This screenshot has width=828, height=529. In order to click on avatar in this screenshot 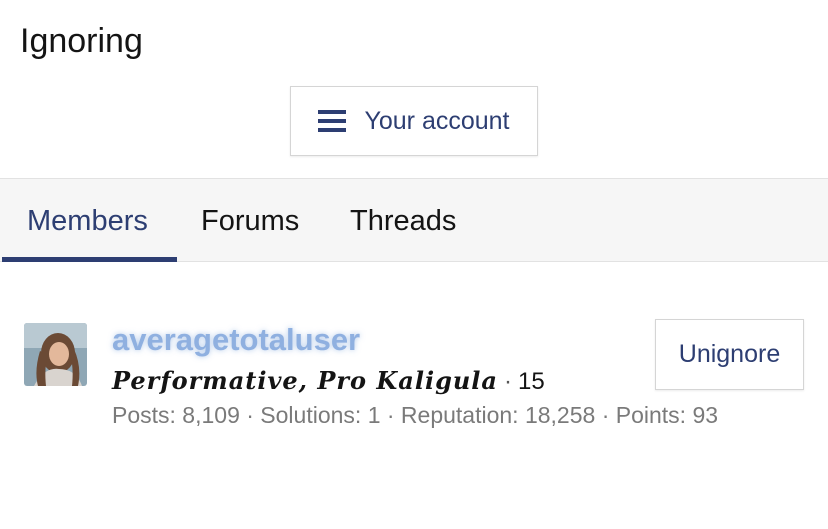, I will do `click(55, 354)`.